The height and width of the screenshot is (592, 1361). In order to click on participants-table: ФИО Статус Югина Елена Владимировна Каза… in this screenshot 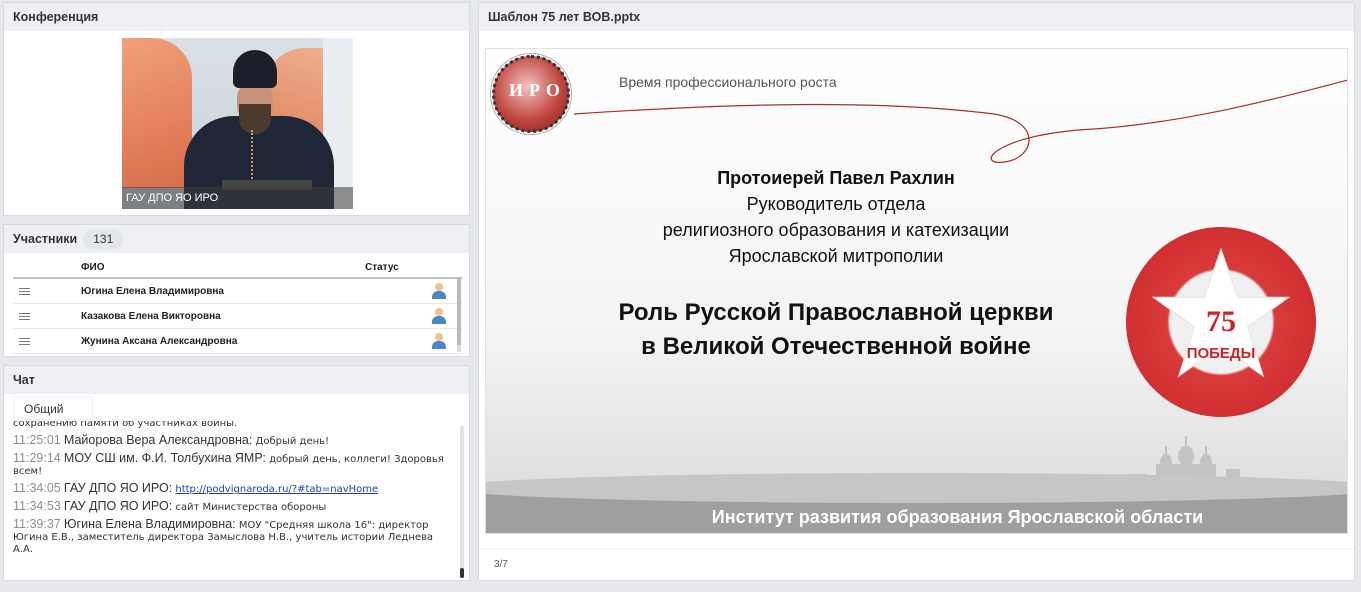, I will do `click(237, 306)`.